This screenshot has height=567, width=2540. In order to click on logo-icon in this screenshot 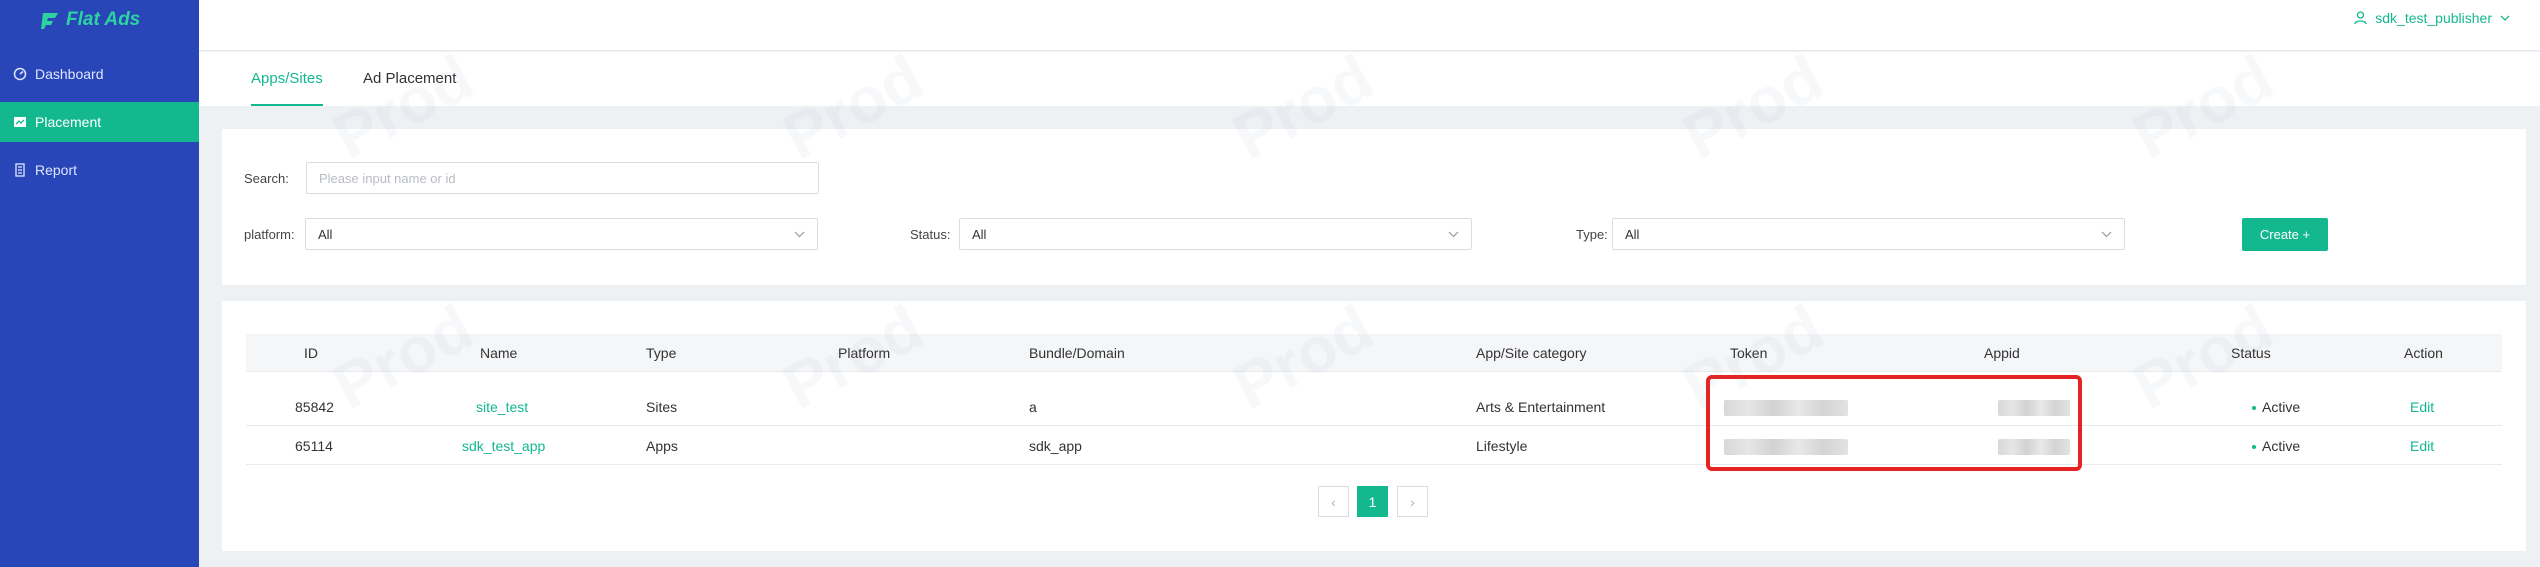, I will do `click(49, 21)`.